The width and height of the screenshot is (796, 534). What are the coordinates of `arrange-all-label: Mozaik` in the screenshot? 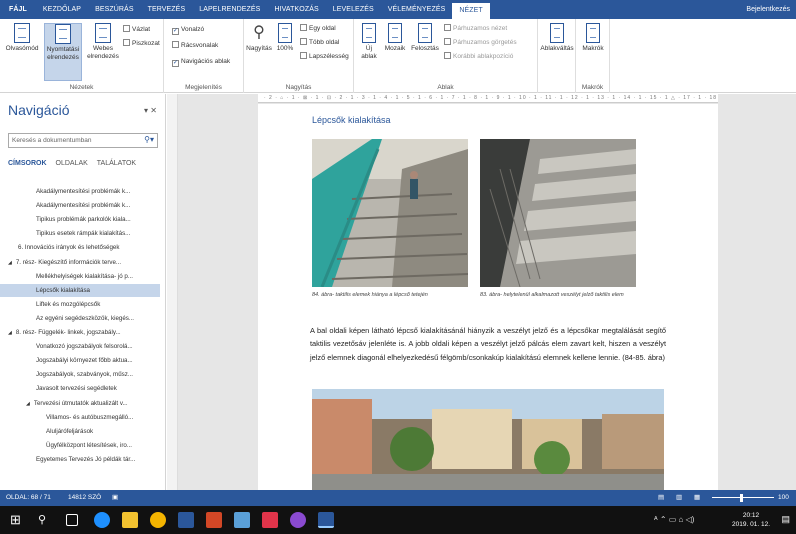 It's located at (395, 48).